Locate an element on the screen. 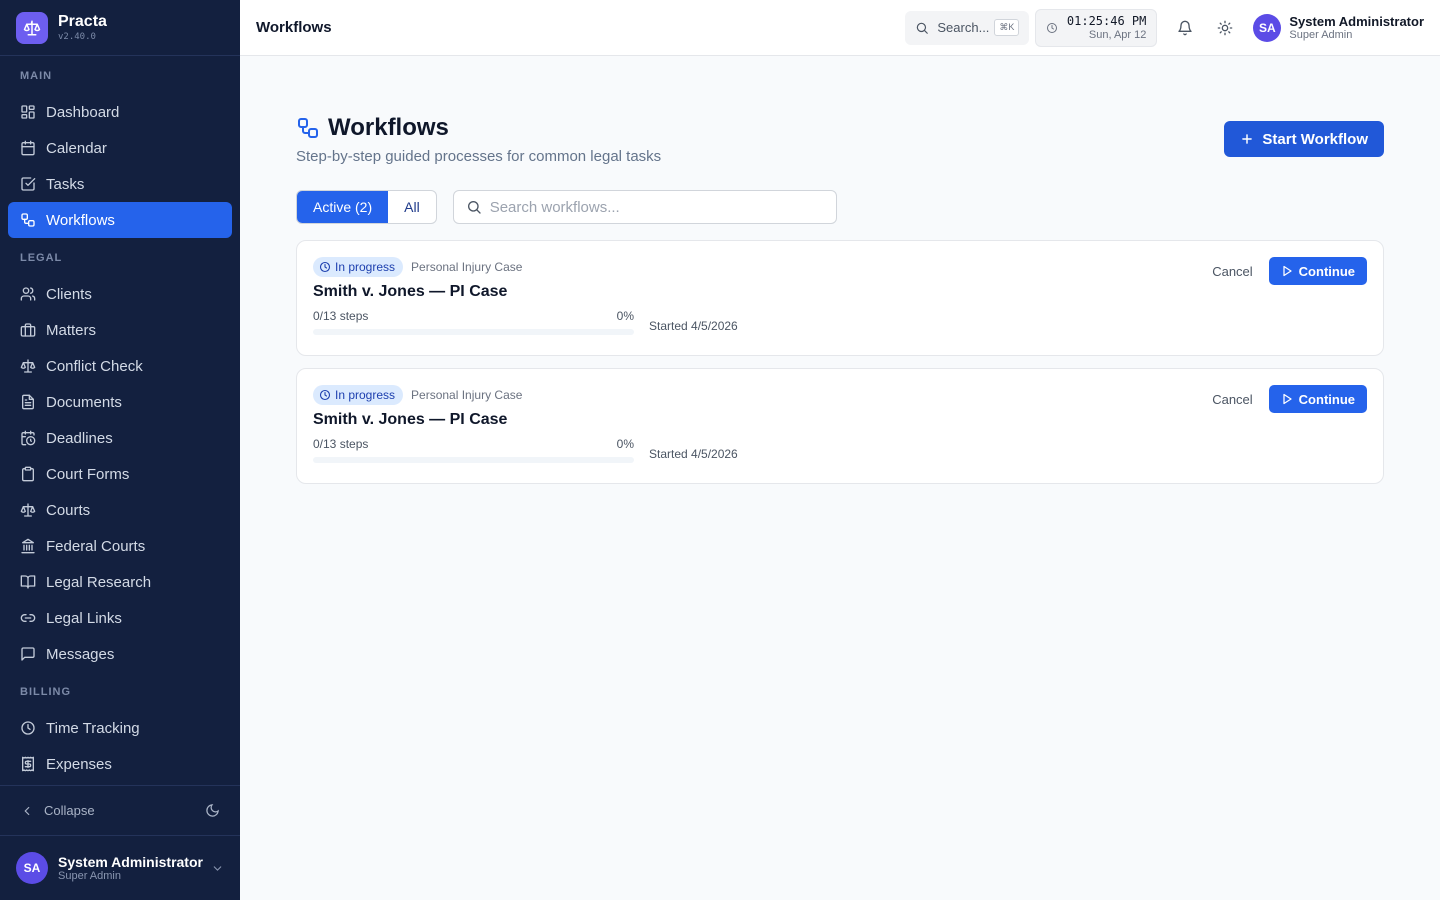 This screenshot has width=1440, height=900. clipboard-icon is located at coordinates (28, 474).